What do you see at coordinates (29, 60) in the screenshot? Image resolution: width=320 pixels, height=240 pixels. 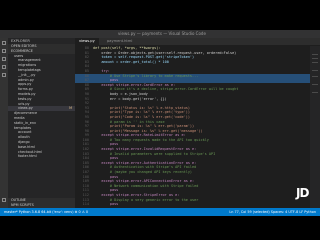 I see `explorer-item-label: management` at bounding box center [29, 60].